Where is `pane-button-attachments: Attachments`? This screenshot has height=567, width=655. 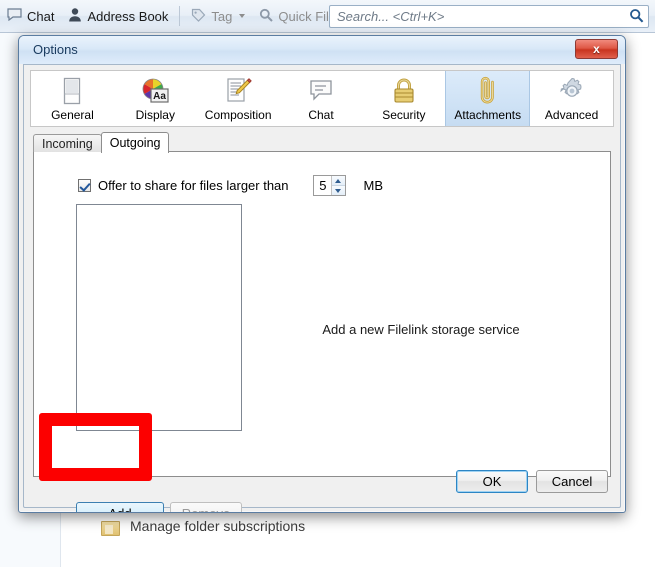 pane-button-attachments: Attachments is located at coordinates (488, 98).